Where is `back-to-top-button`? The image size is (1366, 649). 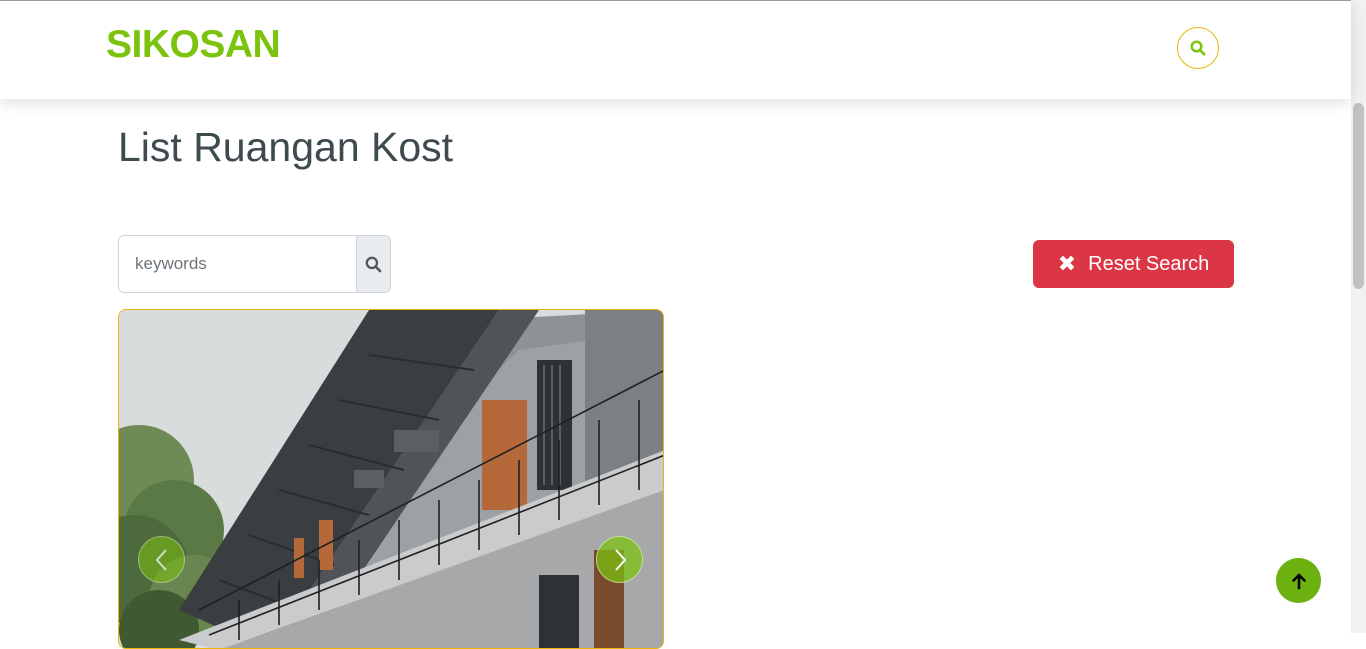
back-to-top-button is located at coordinates (1298, 580).